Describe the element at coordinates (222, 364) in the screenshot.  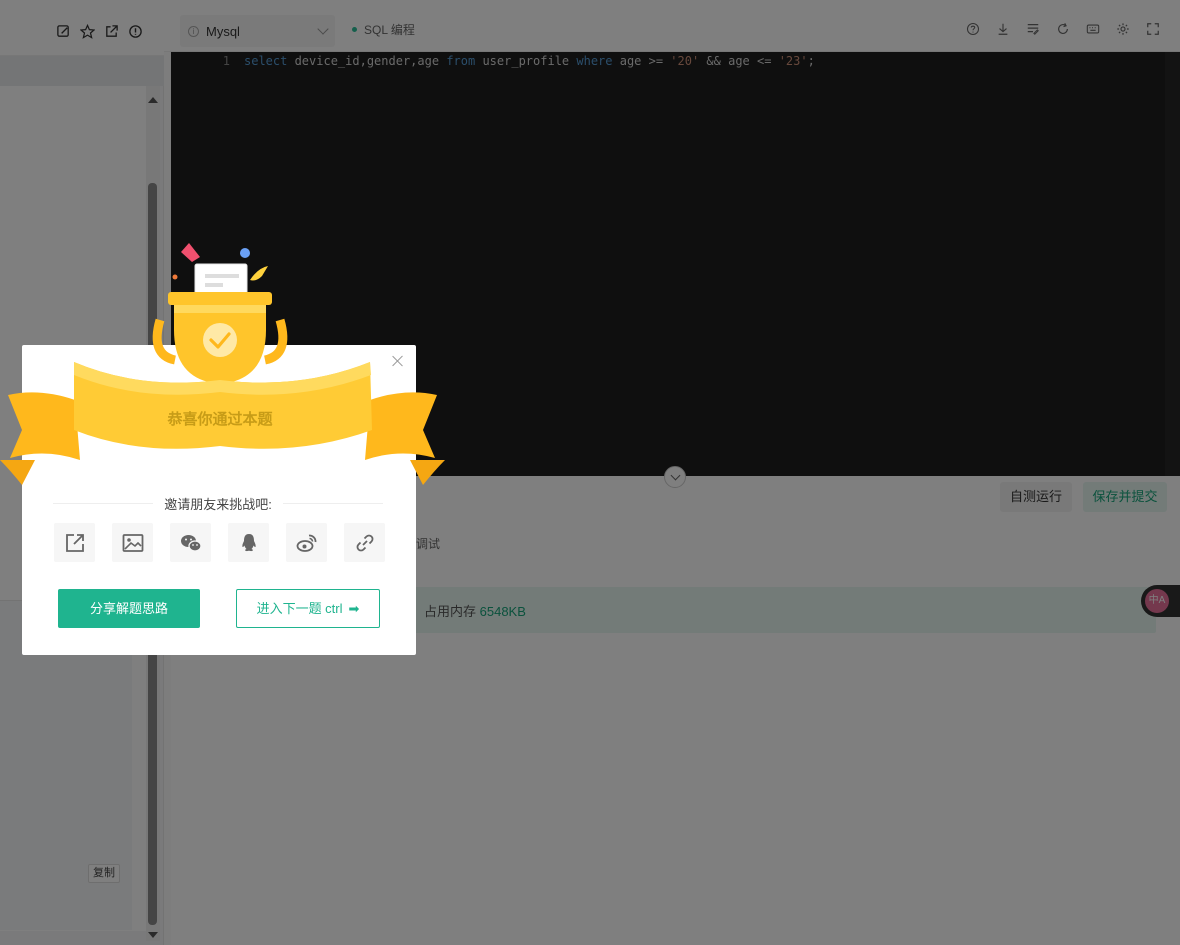
I see `trophy-banner-illustration` at that location.